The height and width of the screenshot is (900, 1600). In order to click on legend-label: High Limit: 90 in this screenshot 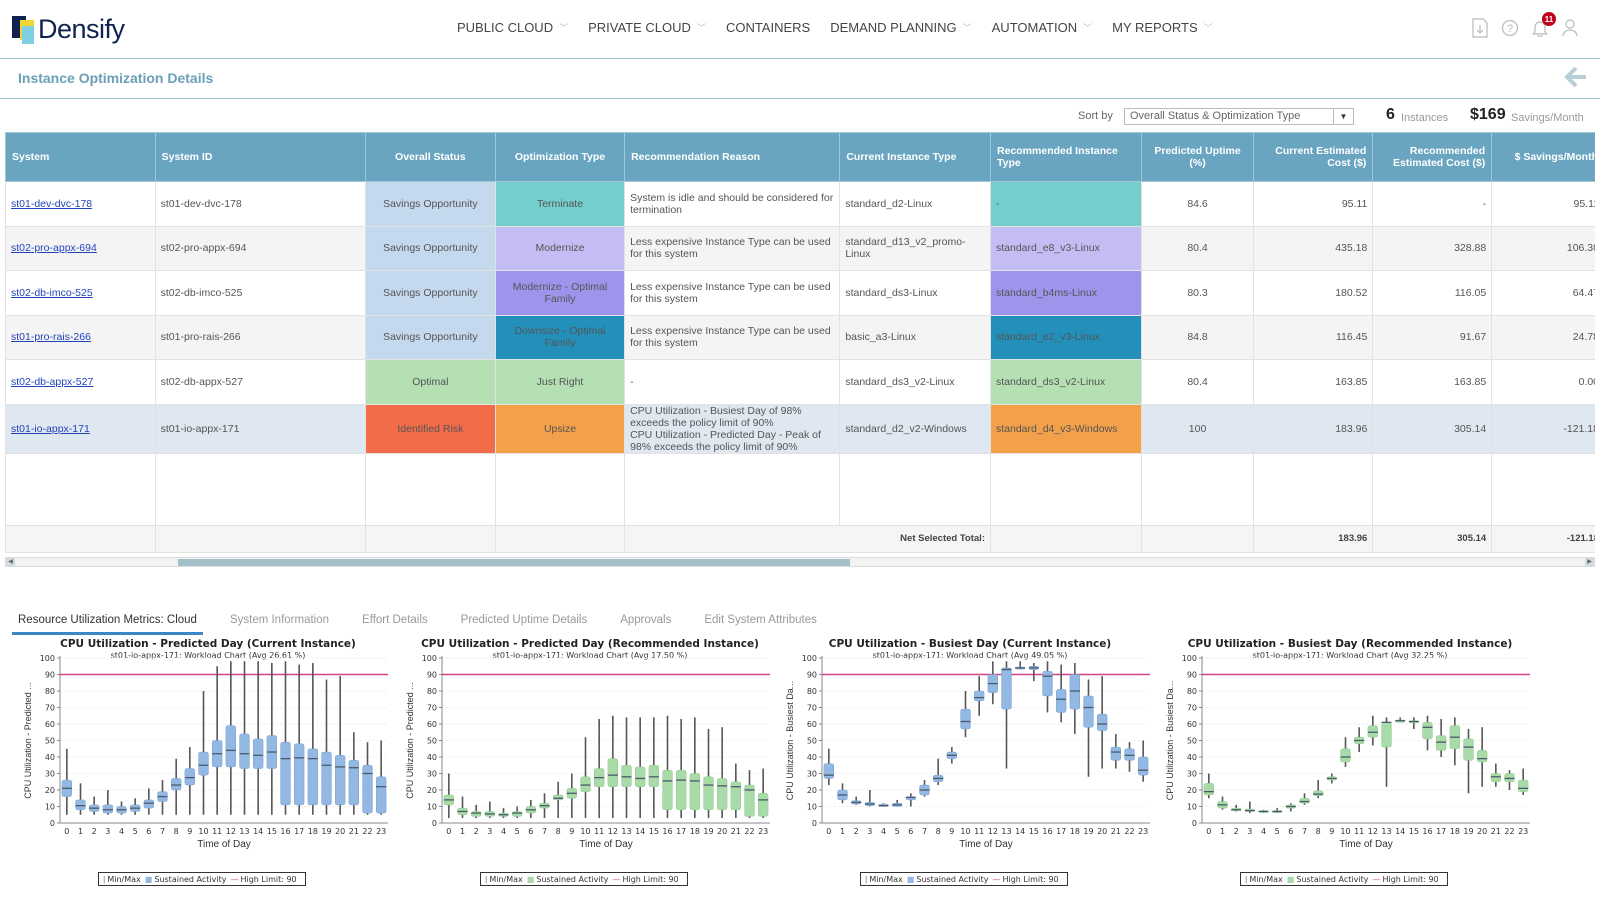, I will do `click(1030, 879)`.